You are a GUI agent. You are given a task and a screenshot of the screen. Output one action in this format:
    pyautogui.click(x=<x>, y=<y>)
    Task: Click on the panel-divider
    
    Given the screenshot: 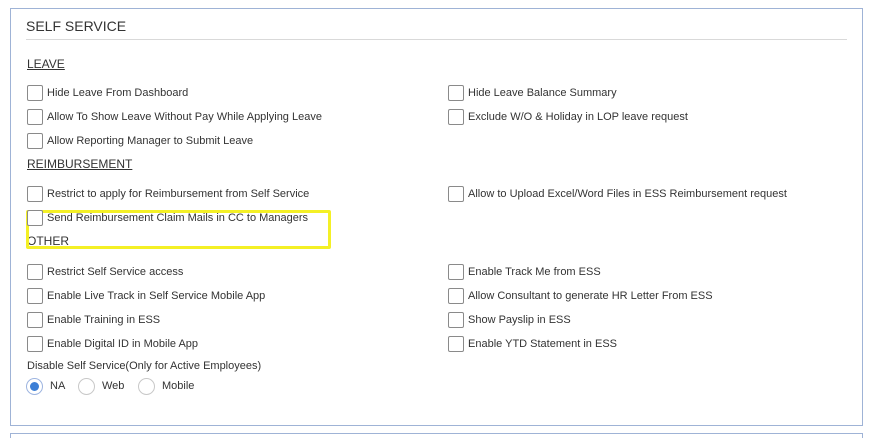 What is the action you would take?
    pyautogui.click(x=436, y=39)
    